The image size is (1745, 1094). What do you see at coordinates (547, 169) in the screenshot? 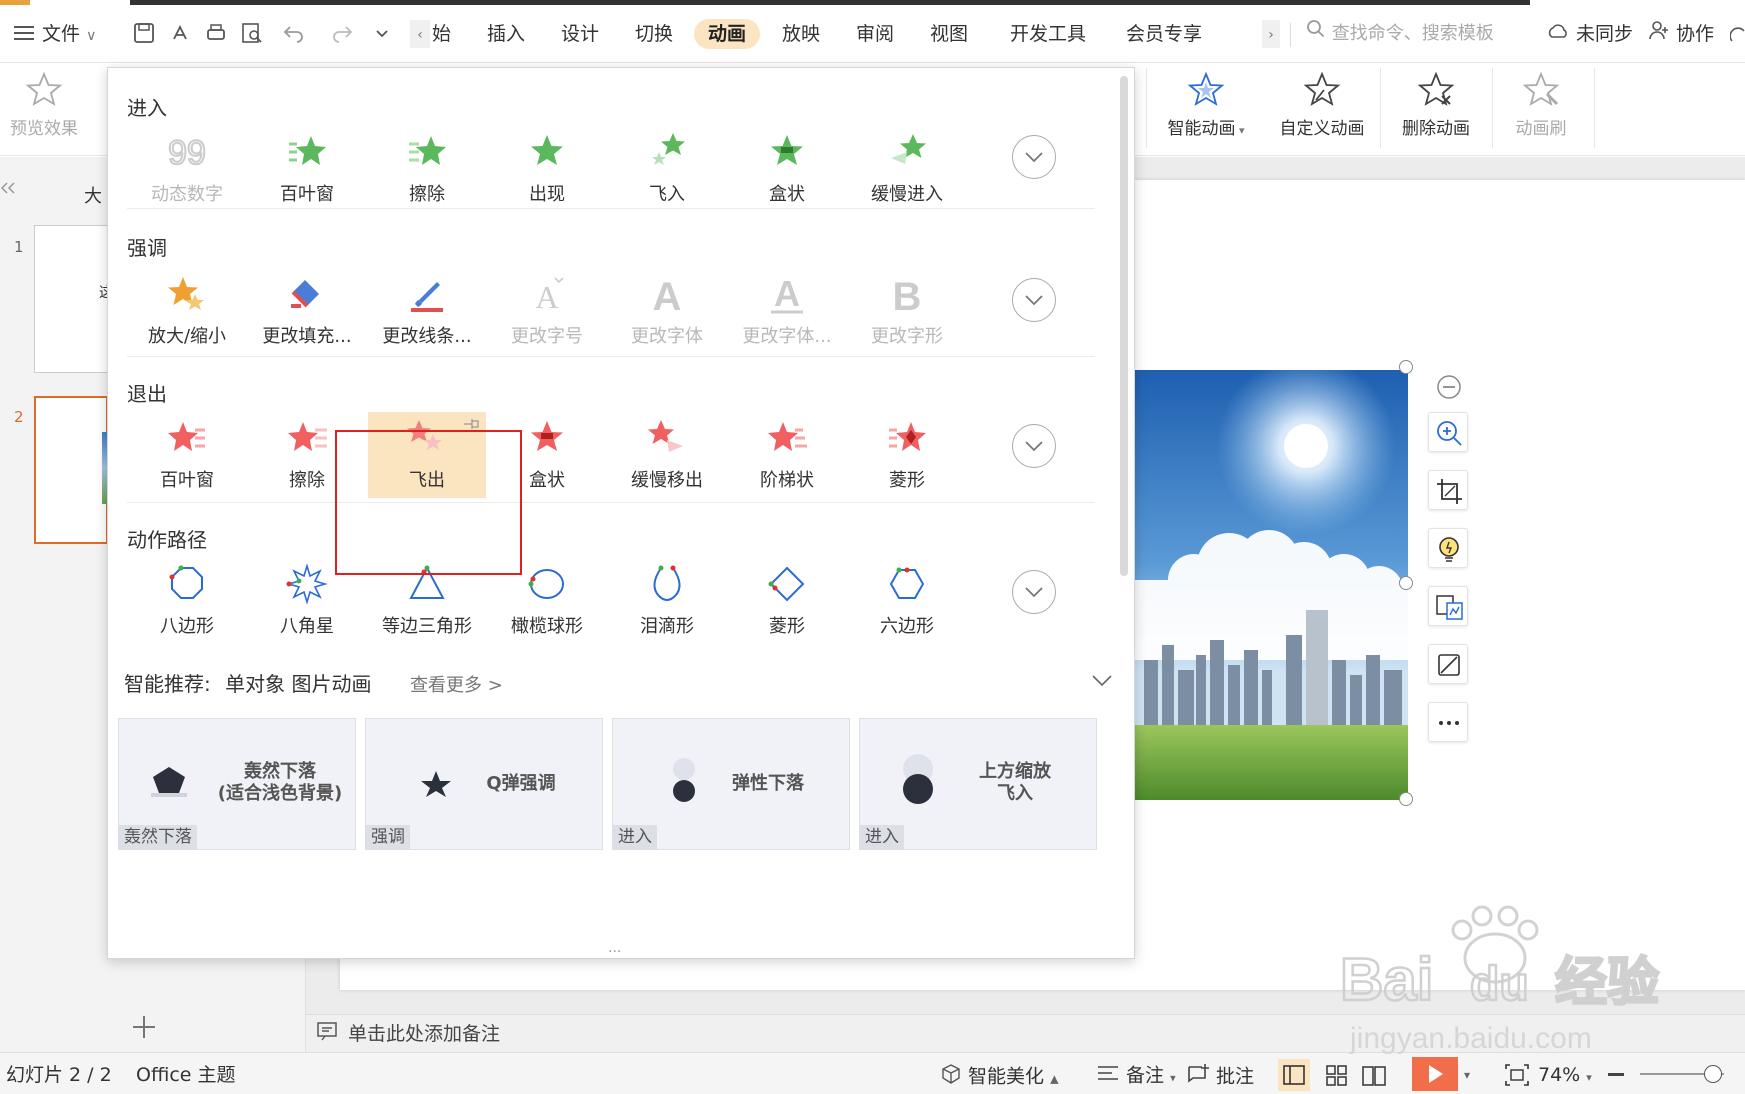
I see `effect-appear: 出现` at bounding box center [547, 169].